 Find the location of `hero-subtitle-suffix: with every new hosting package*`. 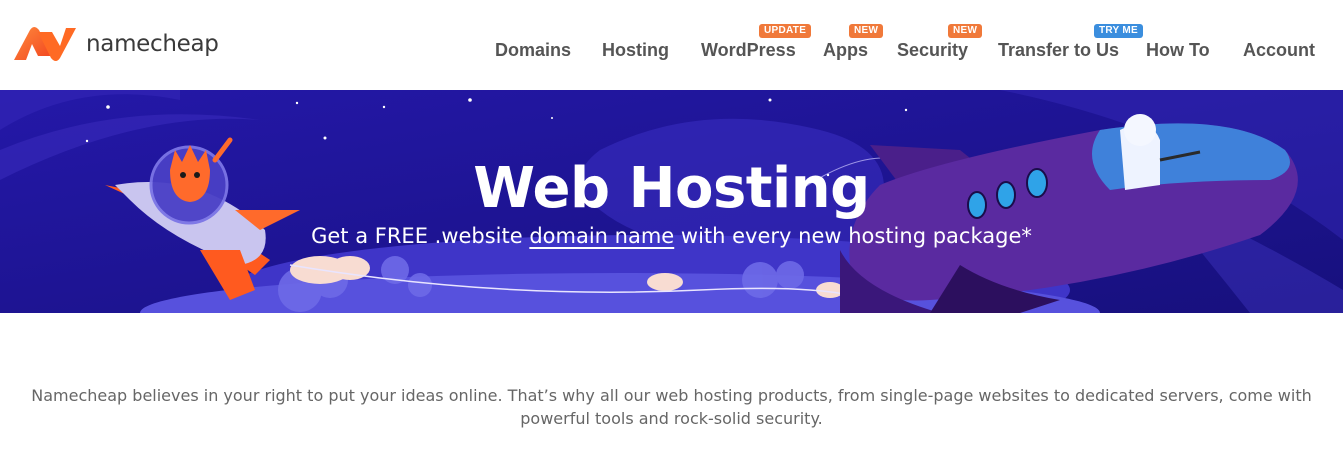

hero-subtitle-suffix: with every new hosting package* is located at coordinates (853, 236).